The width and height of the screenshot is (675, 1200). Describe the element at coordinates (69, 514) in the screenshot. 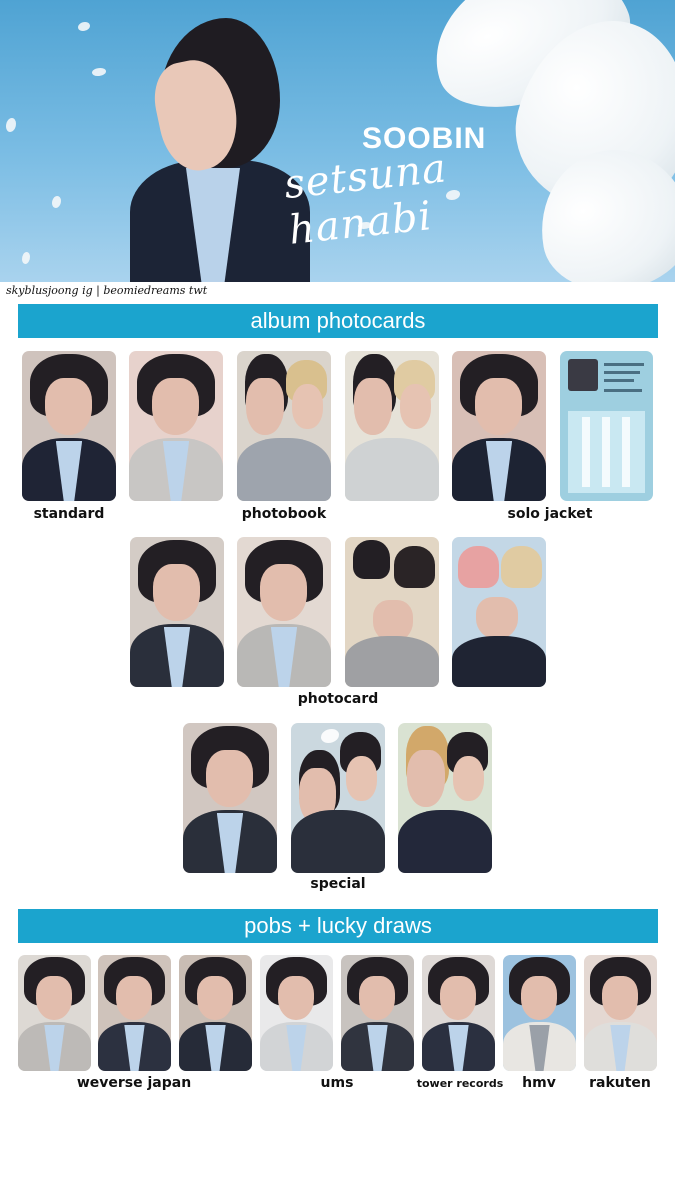

I see `label-standard: standard` at that location.